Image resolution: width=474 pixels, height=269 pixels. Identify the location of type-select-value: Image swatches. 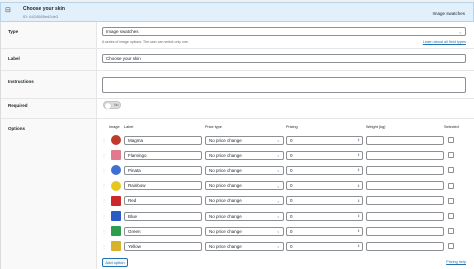
(122, 31).